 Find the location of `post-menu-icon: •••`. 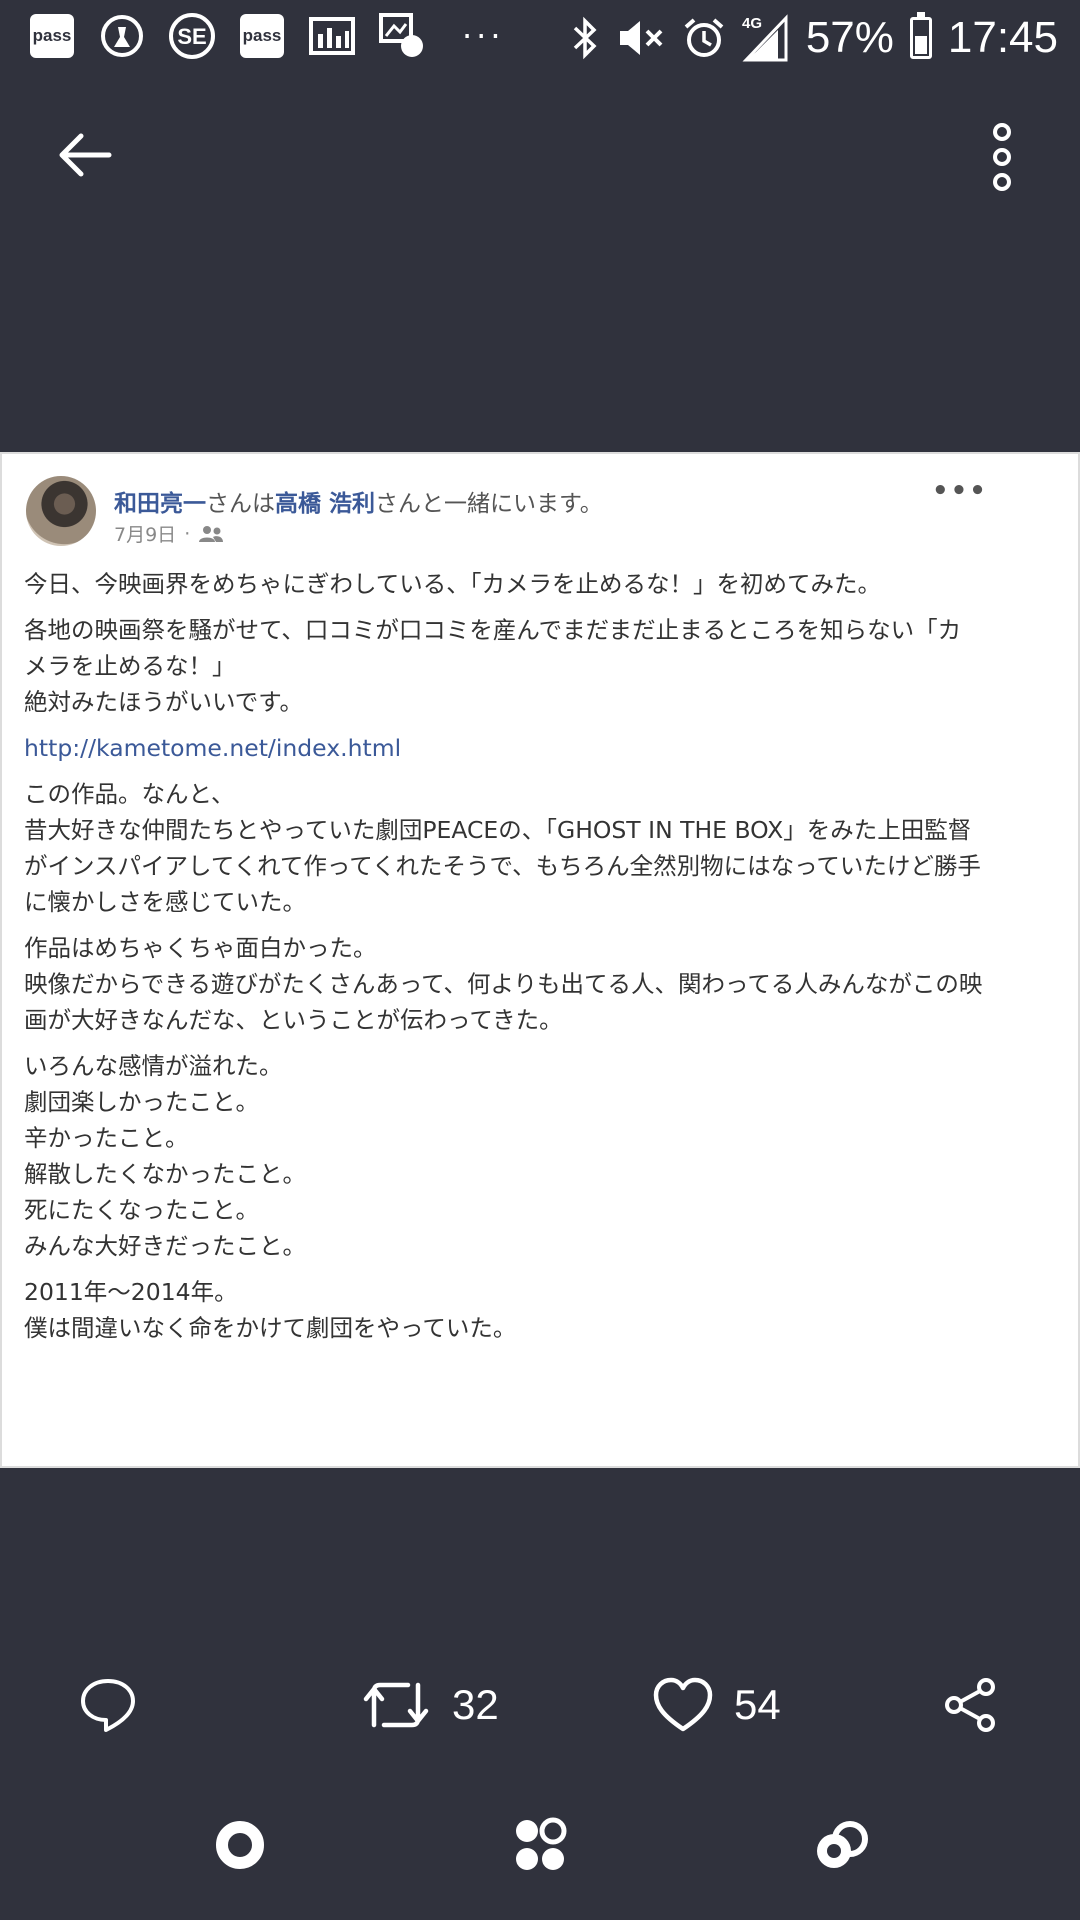

post-menu-icon: ••• is located at coordinates (960, 491).